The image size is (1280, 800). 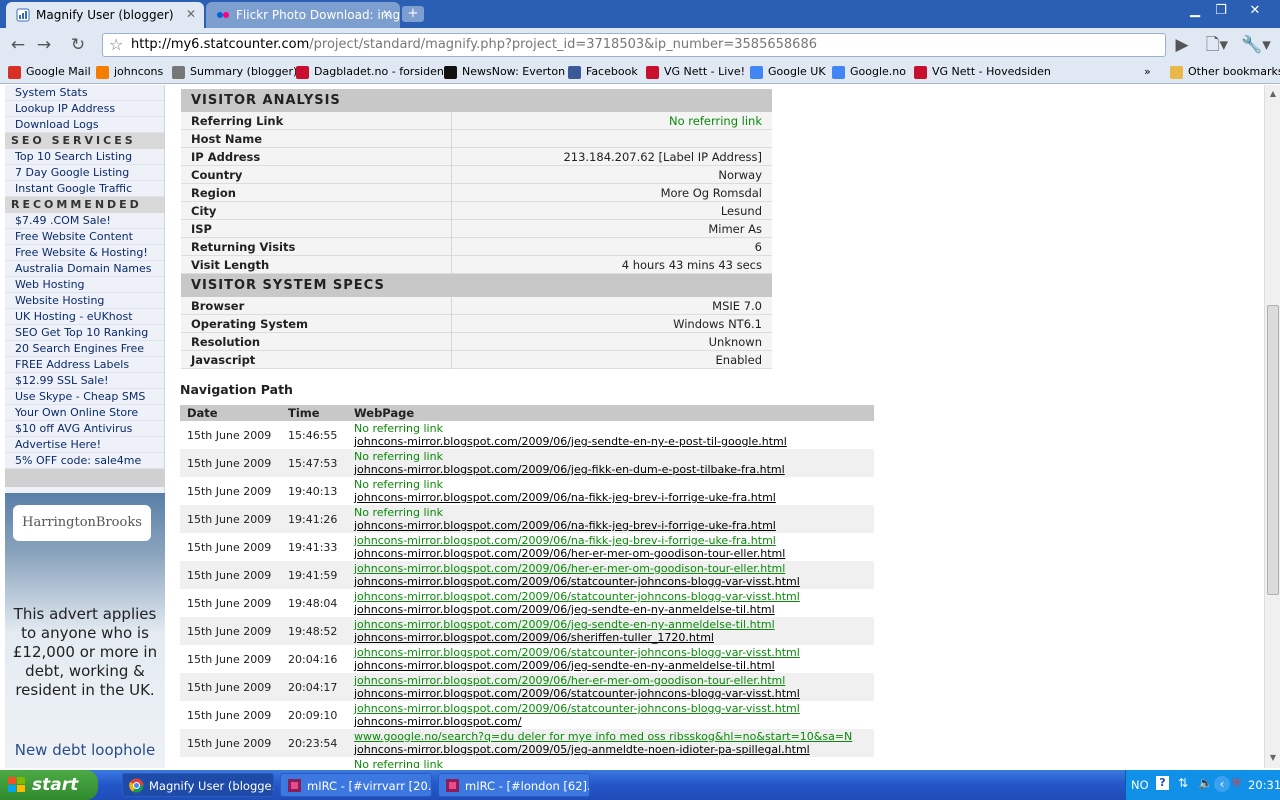 I want to click on scrollbar-thumb, so click(x=1273, y=450).